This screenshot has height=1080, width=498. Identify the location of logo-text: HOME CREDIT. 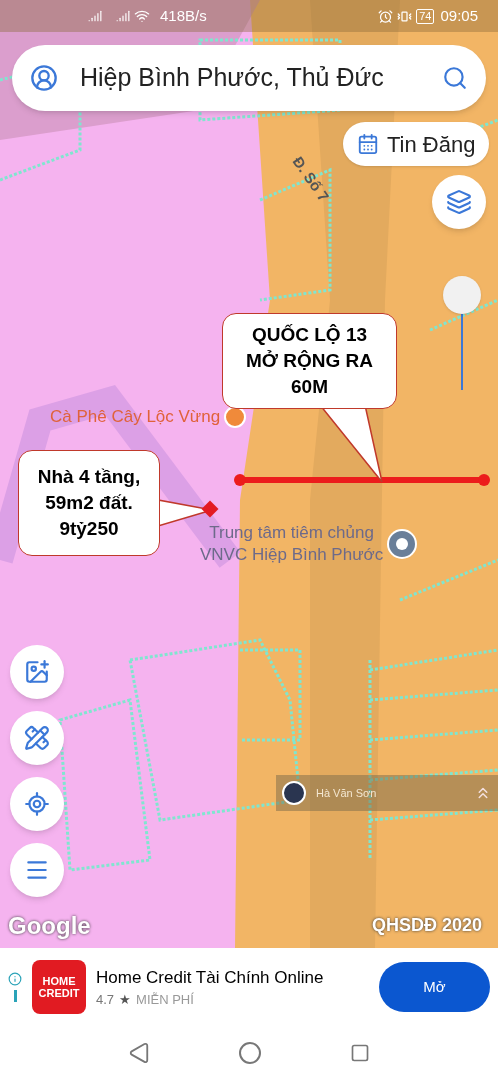
(59, 987).